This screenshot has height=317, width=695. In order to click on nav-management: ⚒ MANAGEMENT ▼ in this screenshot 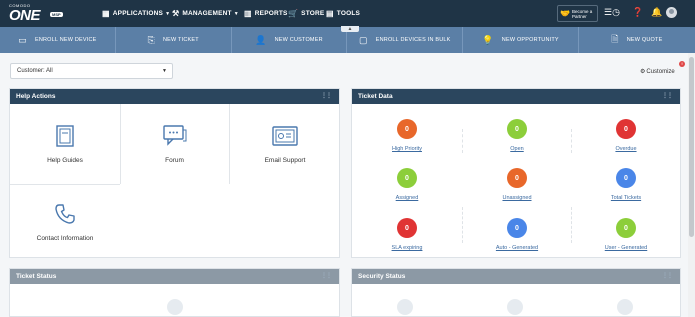, I will do `click(205, 13)`.